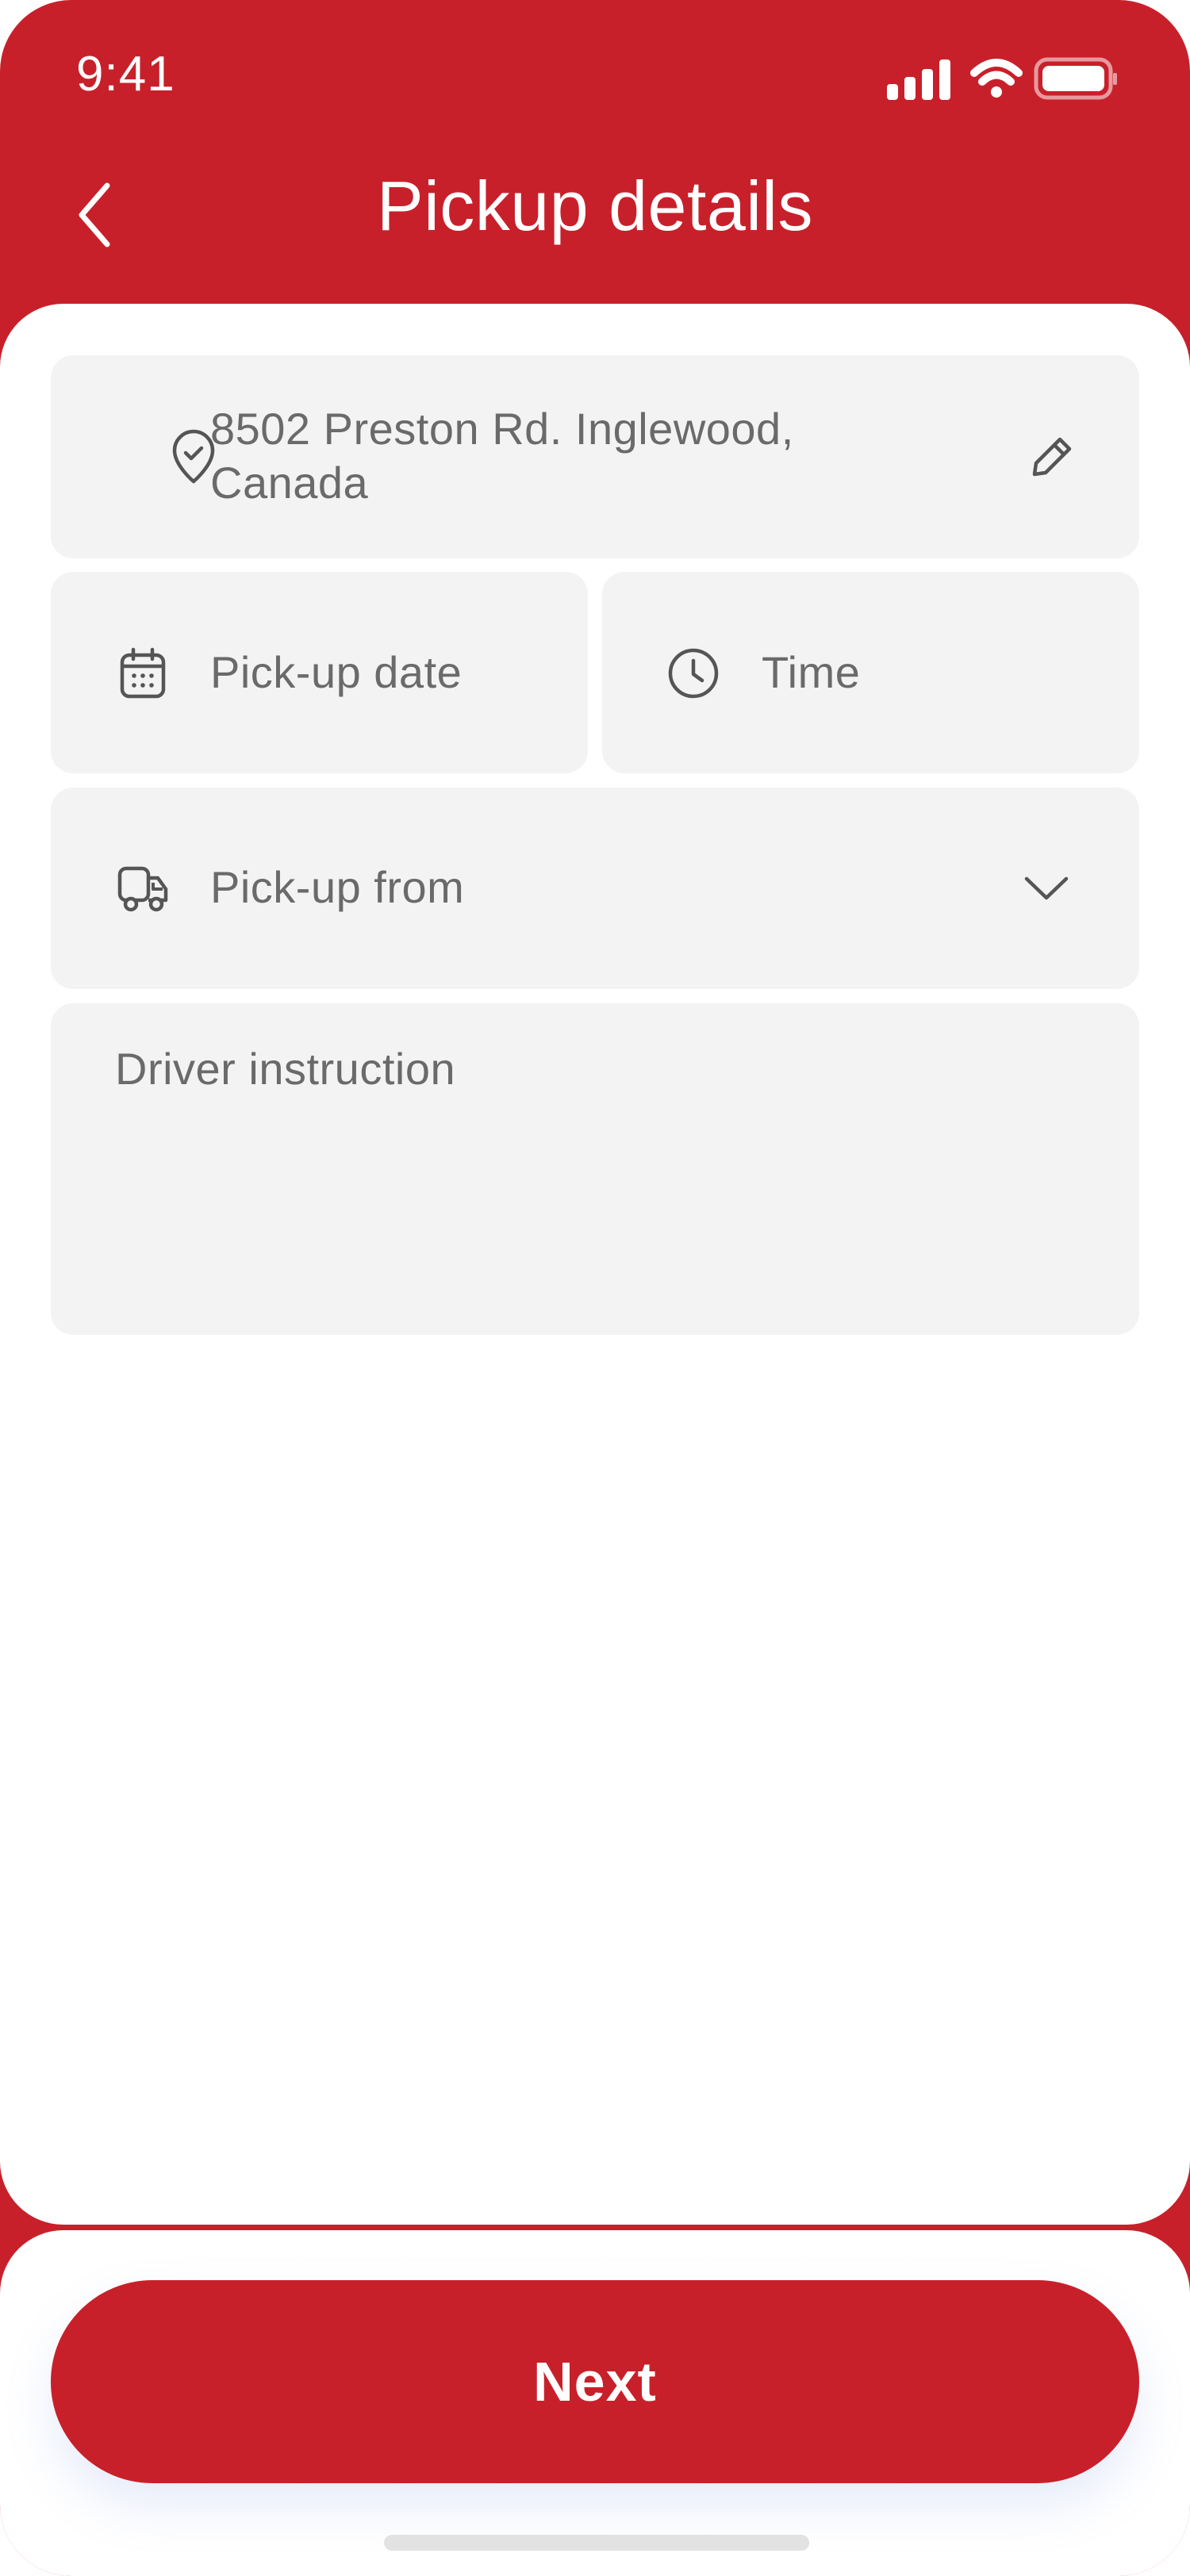 Image resolution: width=1190 pixels, height=2576 pixels. What do you see at coordinates (1075, 78) in the screenshot?
I see `battery-icon` at bounding box center [1075, 78].